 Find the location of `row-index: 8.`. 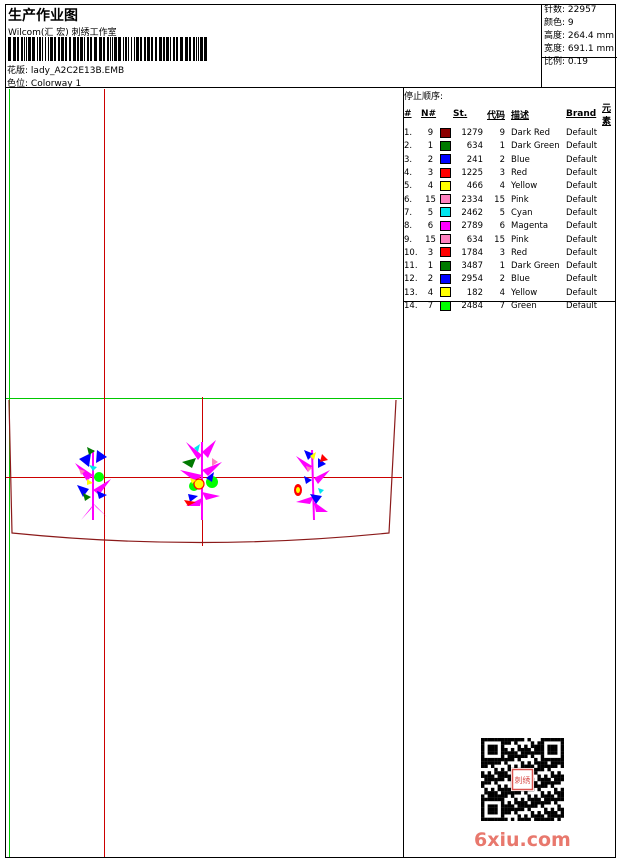

row-index: 8. is located at coordinates (408, 226).